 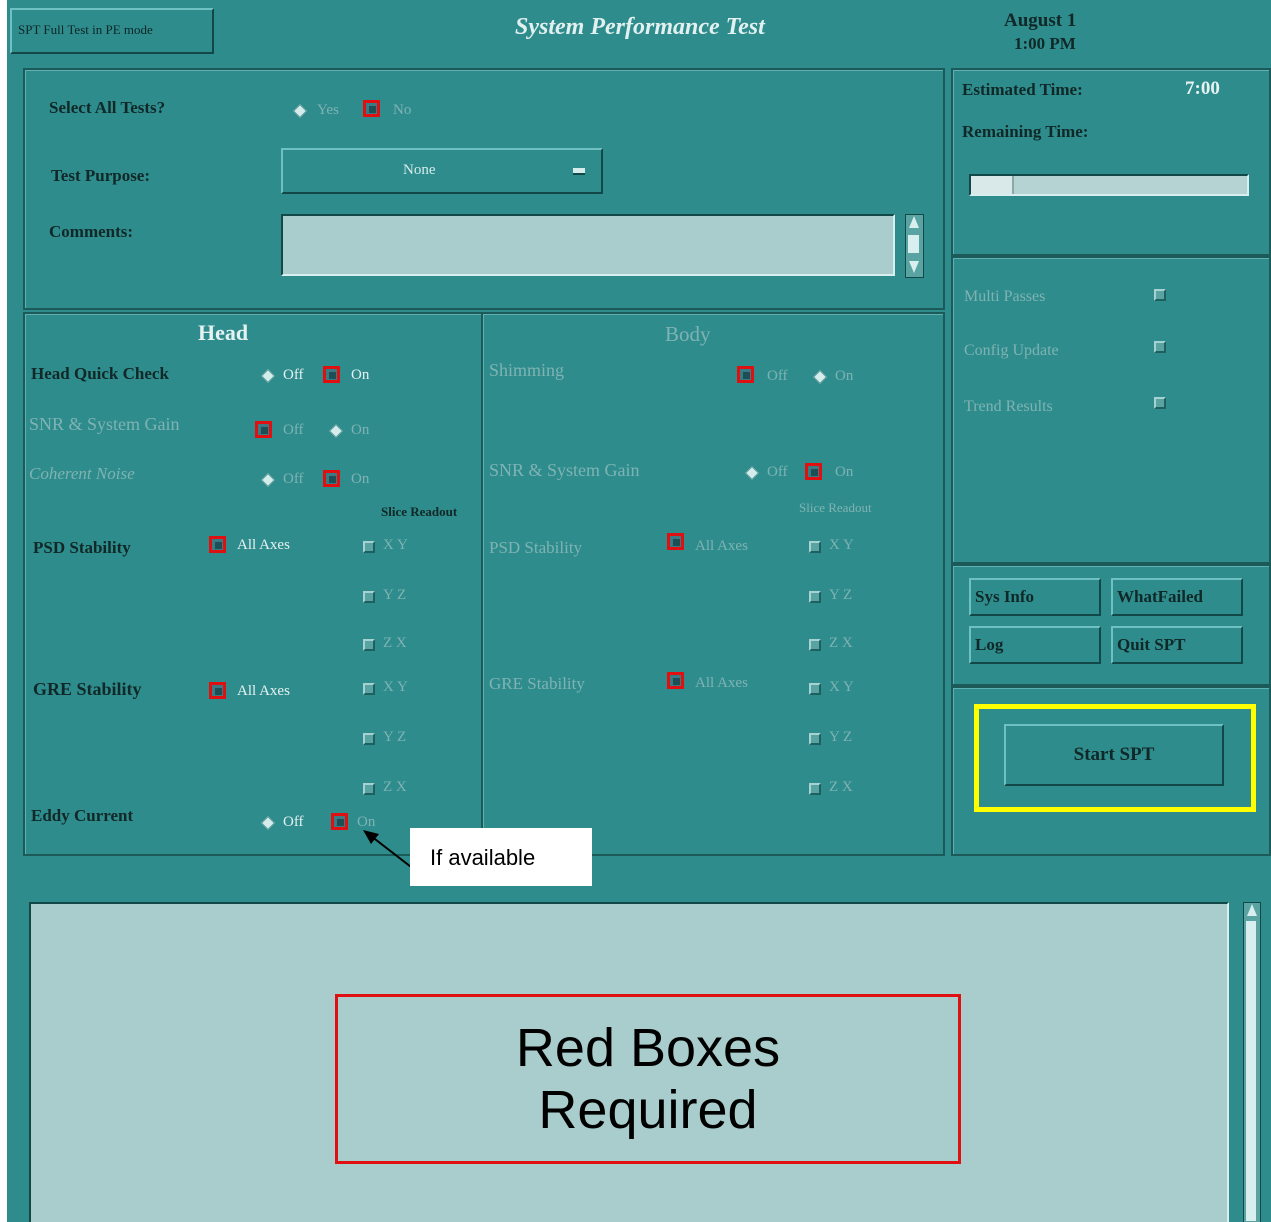 I want to click on head-gre-xy-checkbox, so click(x=369, y=689).